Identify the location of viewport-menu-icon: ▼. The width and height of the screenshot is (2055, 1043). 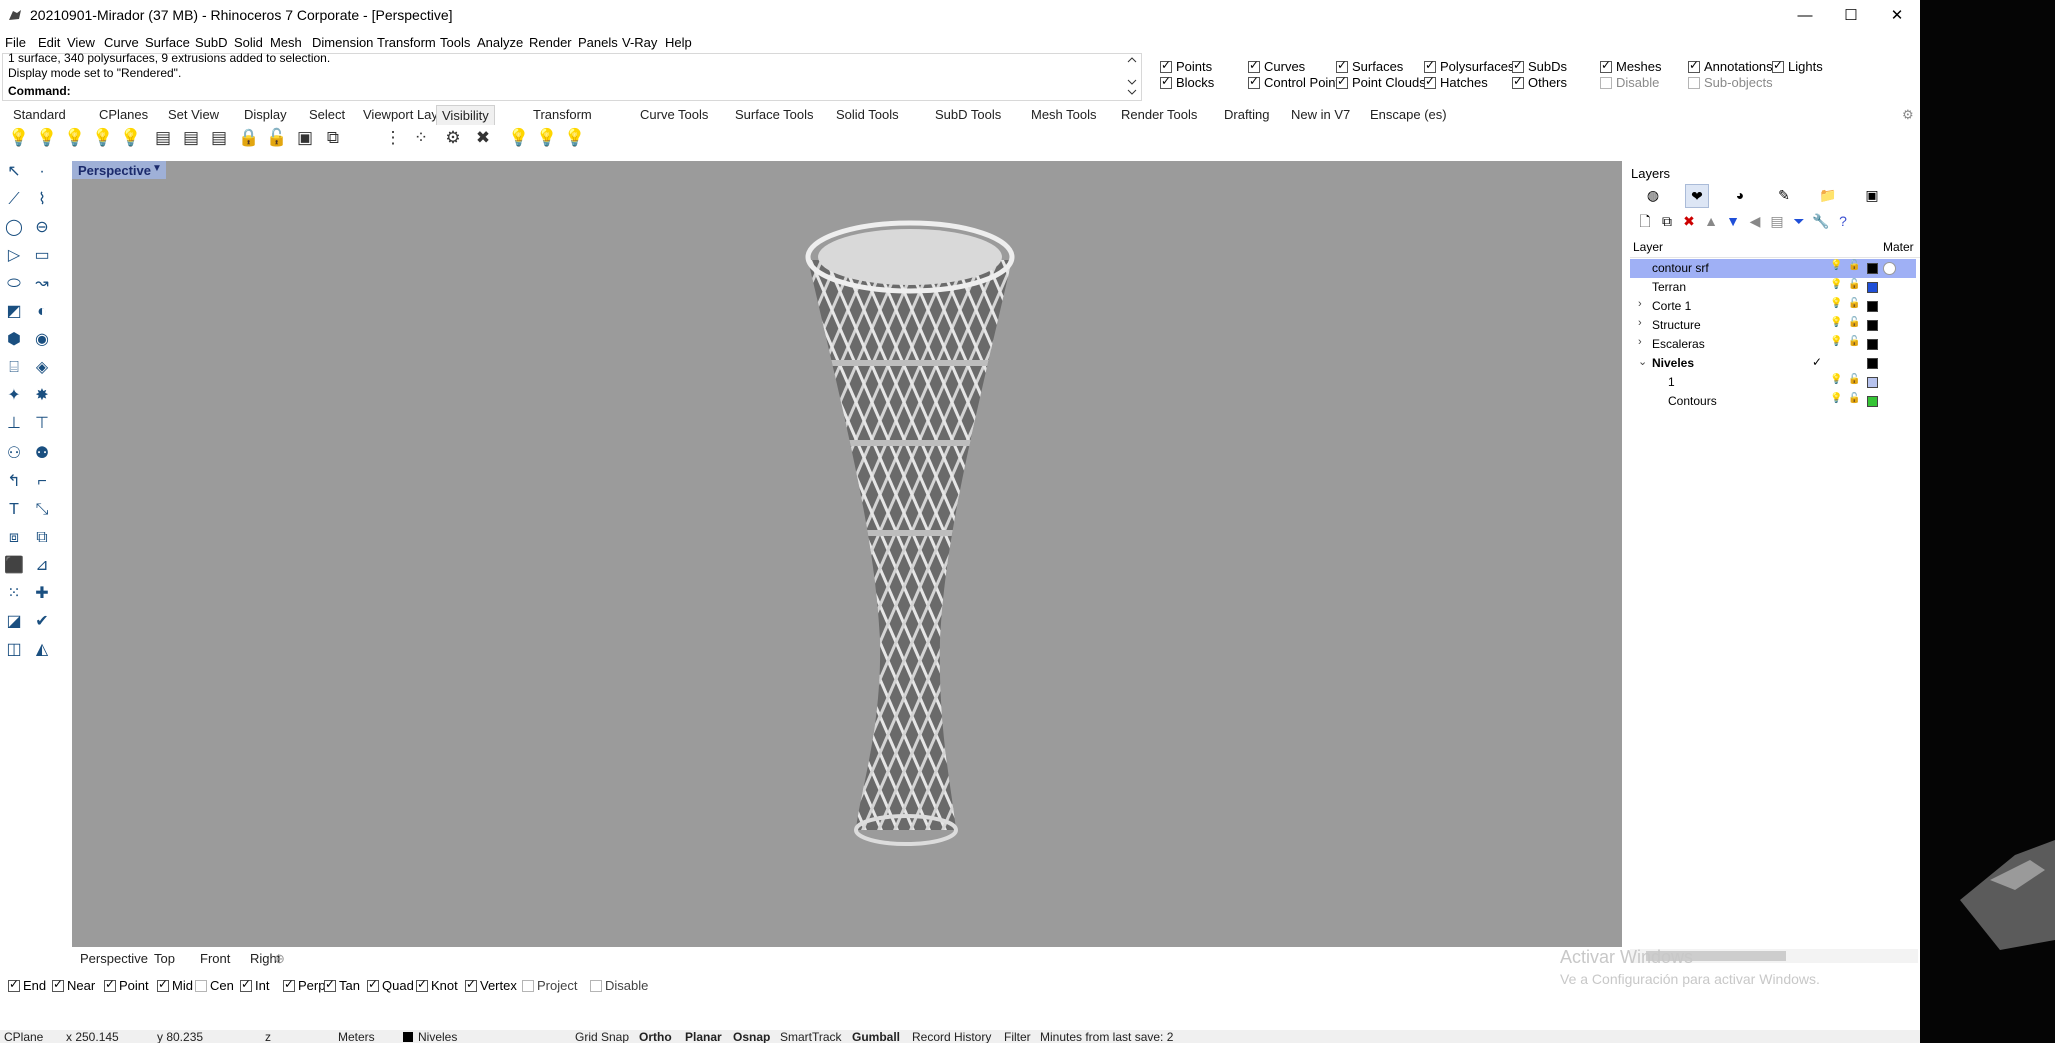
(157, 168).